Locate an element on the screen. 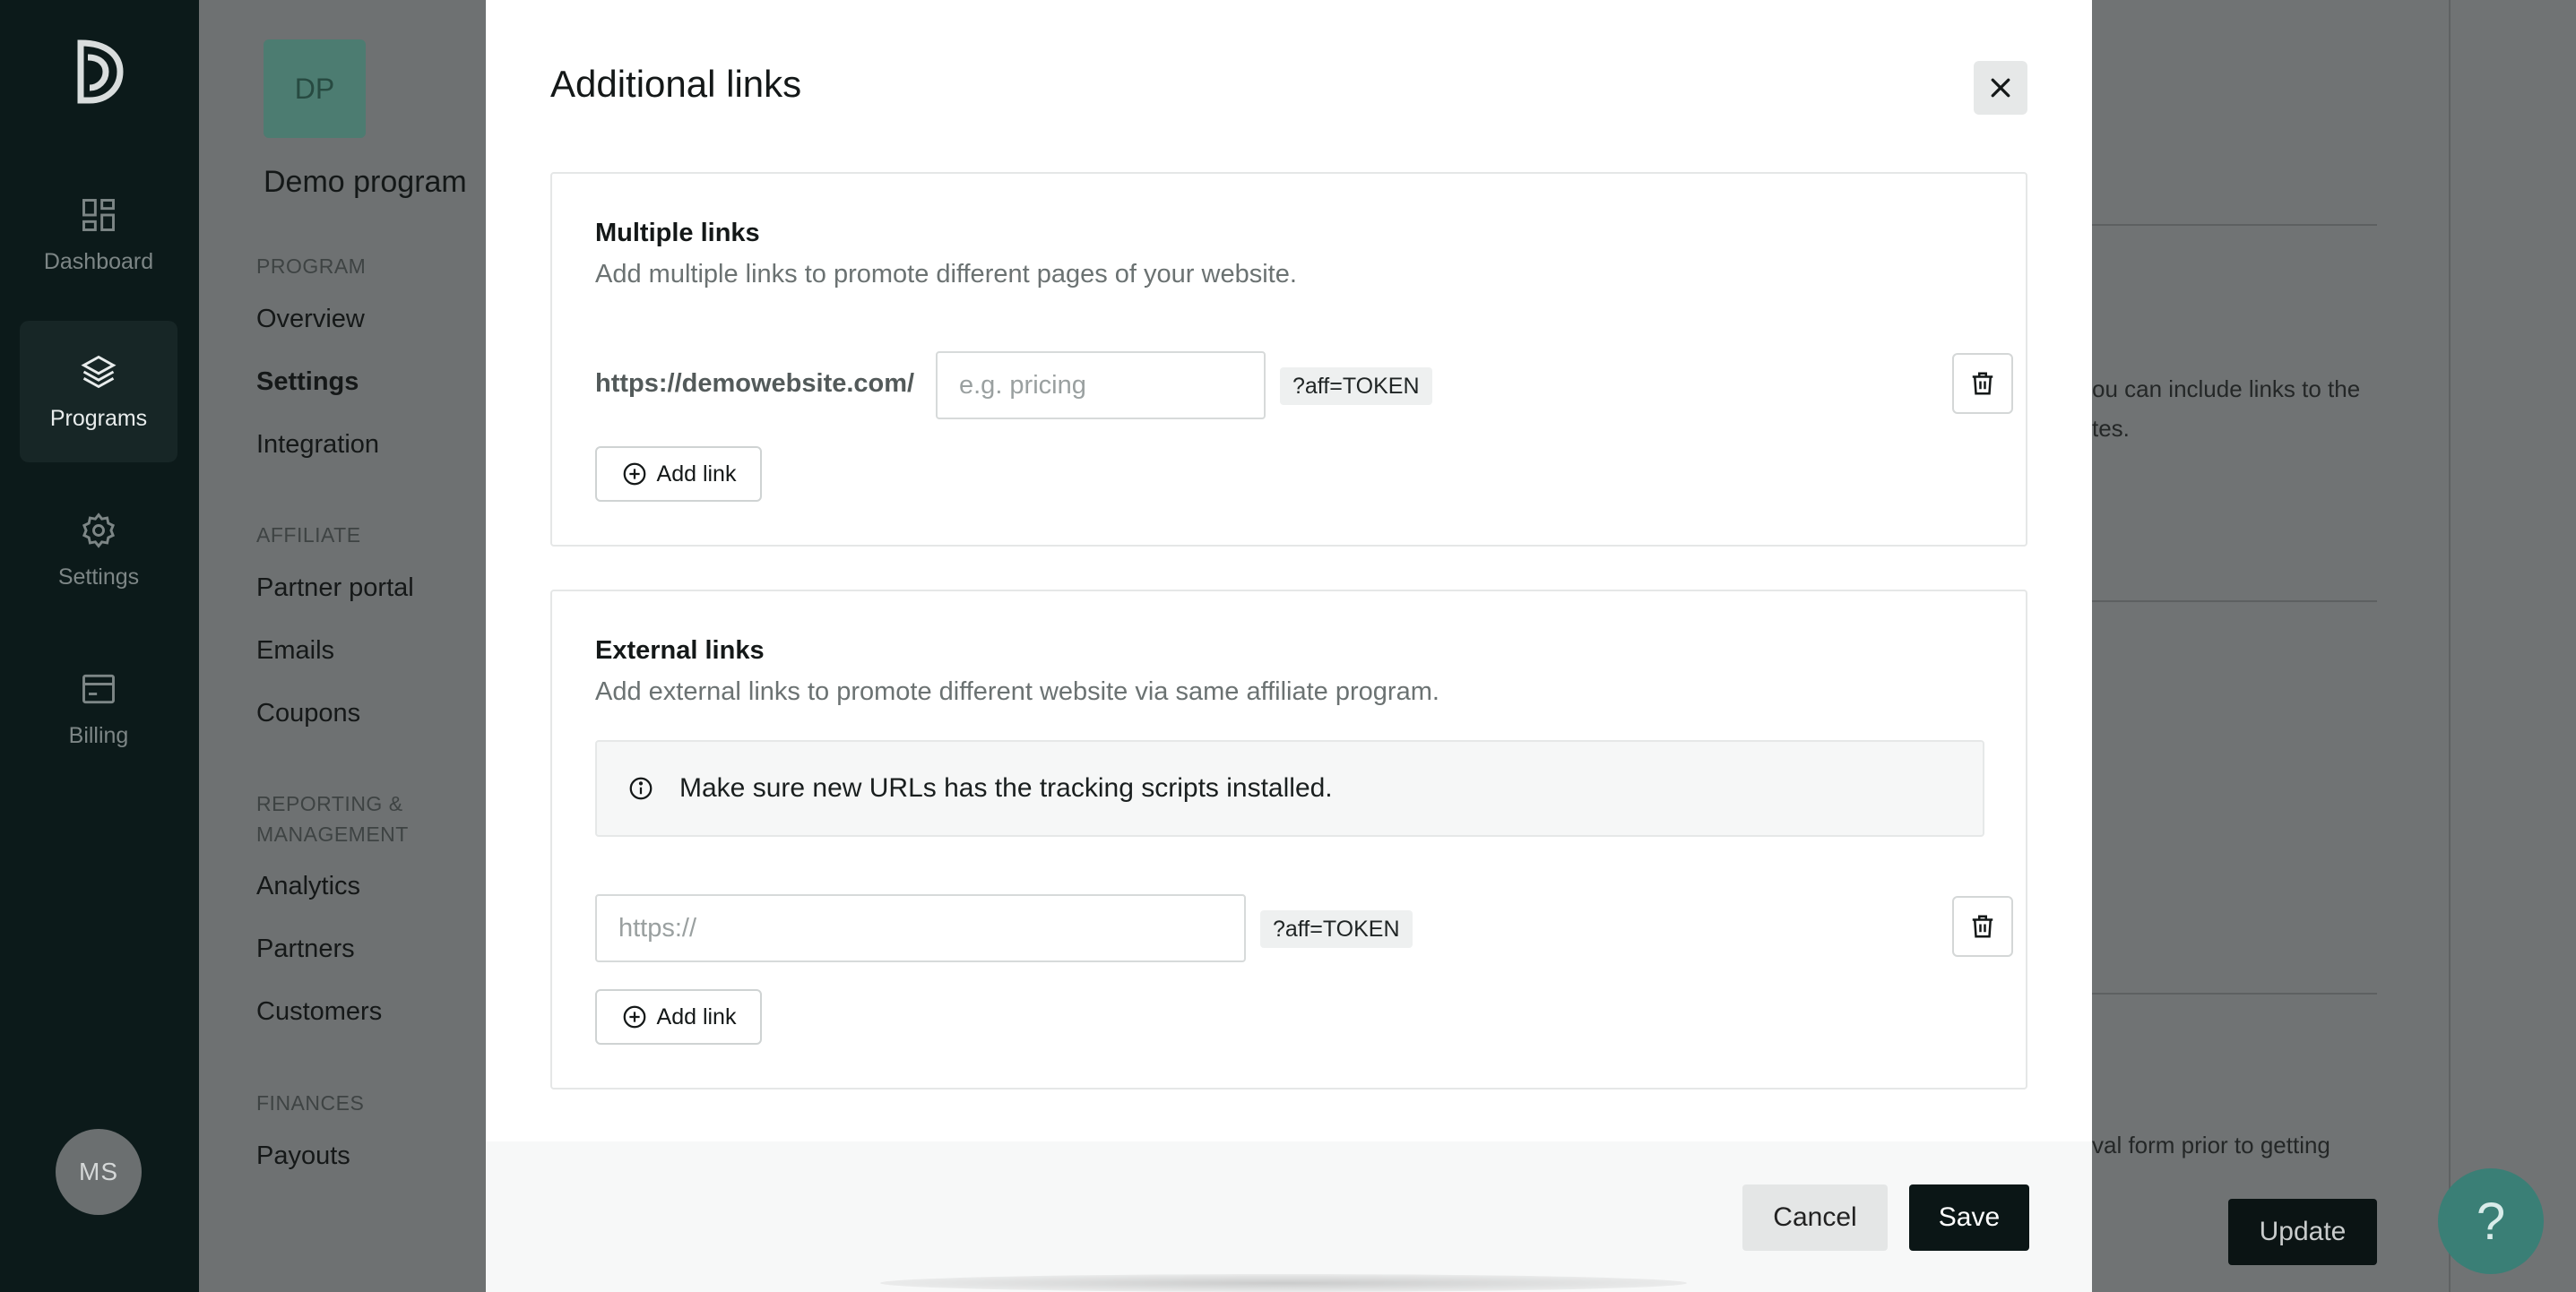 This screenshot has width=2576, height=1292. nav-link-settings: Settings is located at coordinates (307, 382).